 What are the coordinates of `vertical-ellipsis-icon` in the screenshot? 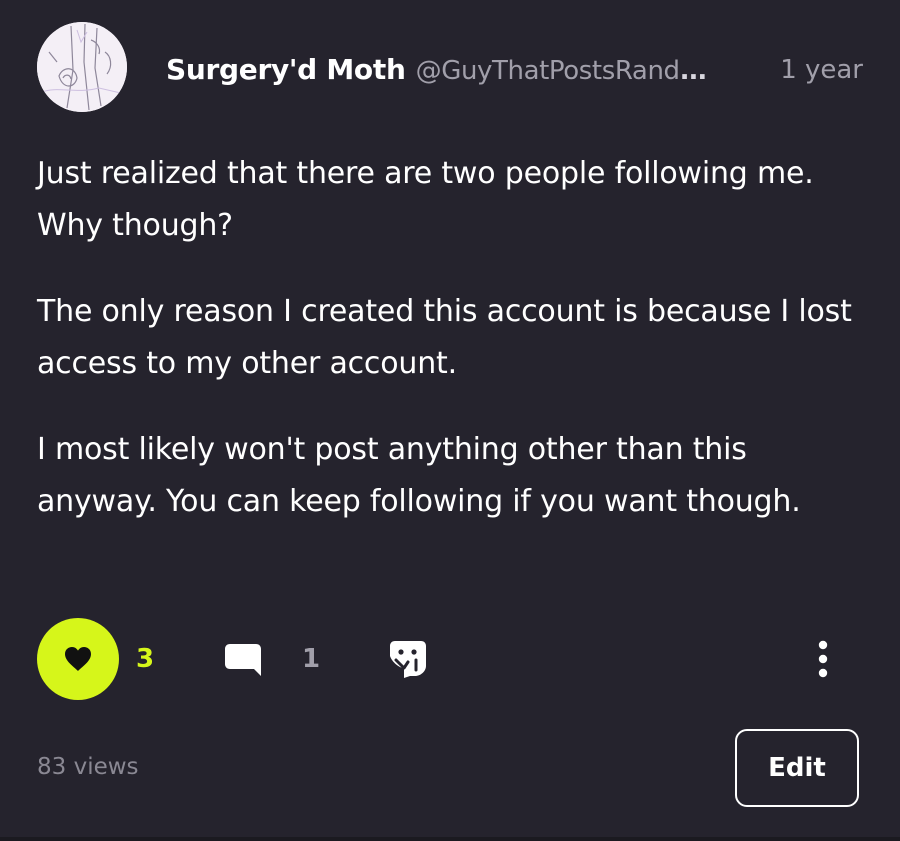 It's located at (823, 659).